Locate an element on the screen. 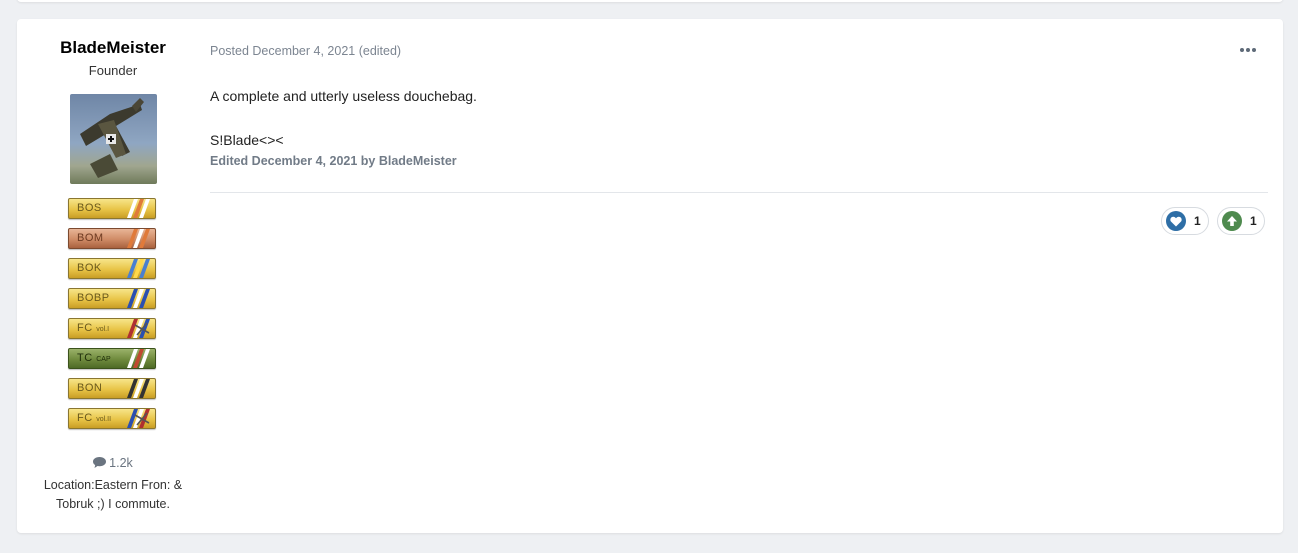  author-name: BladeMeister is located at coordinates (113, 48).